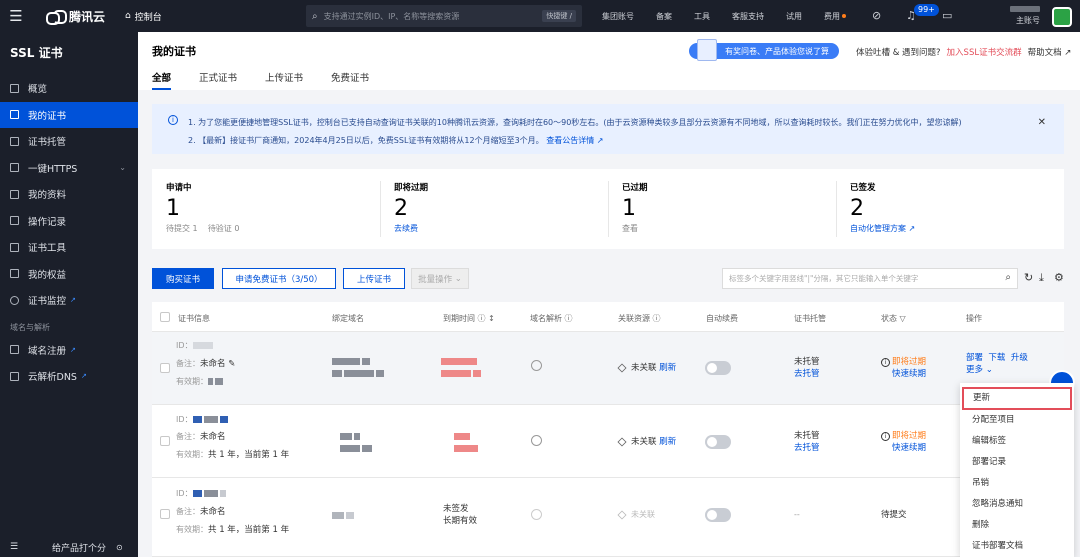 The height and width of the screenshot is (557, 1080). I want to click on nav-tools: 工具, so click(702, 16).